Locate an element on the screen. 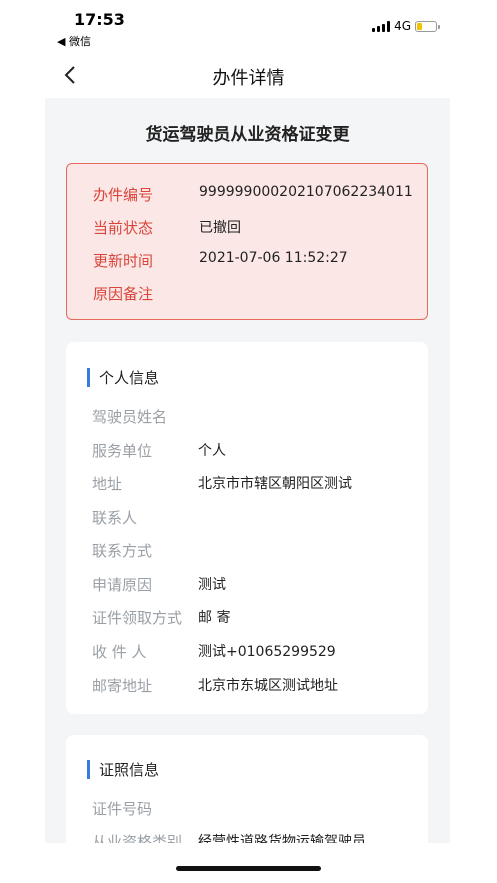 Image resolution: width=497 pixels, height=883 pixels. section-title-text: 个人信息 is located at coordinates (129, 378).